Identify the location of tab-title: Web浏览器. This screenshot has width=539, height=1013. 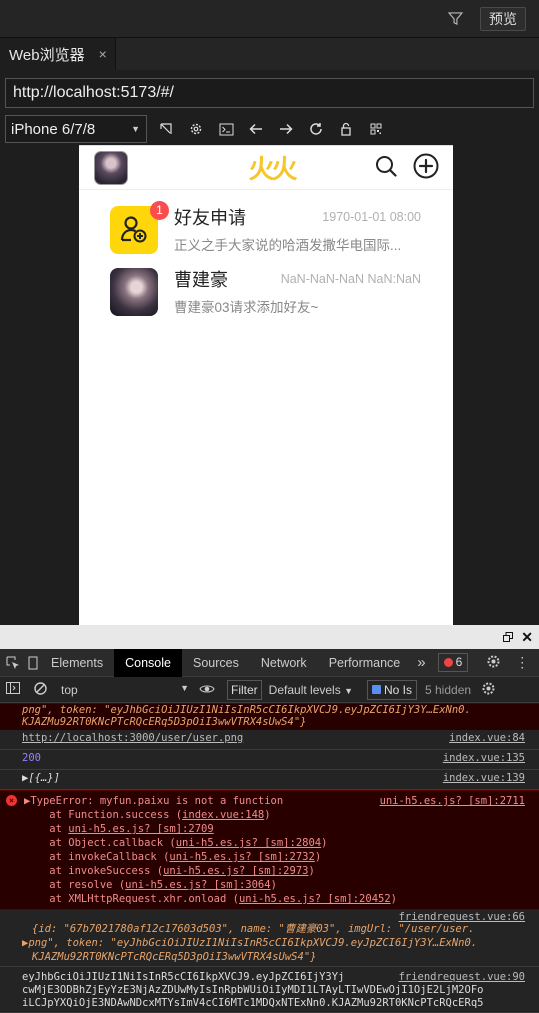
(47, 55).